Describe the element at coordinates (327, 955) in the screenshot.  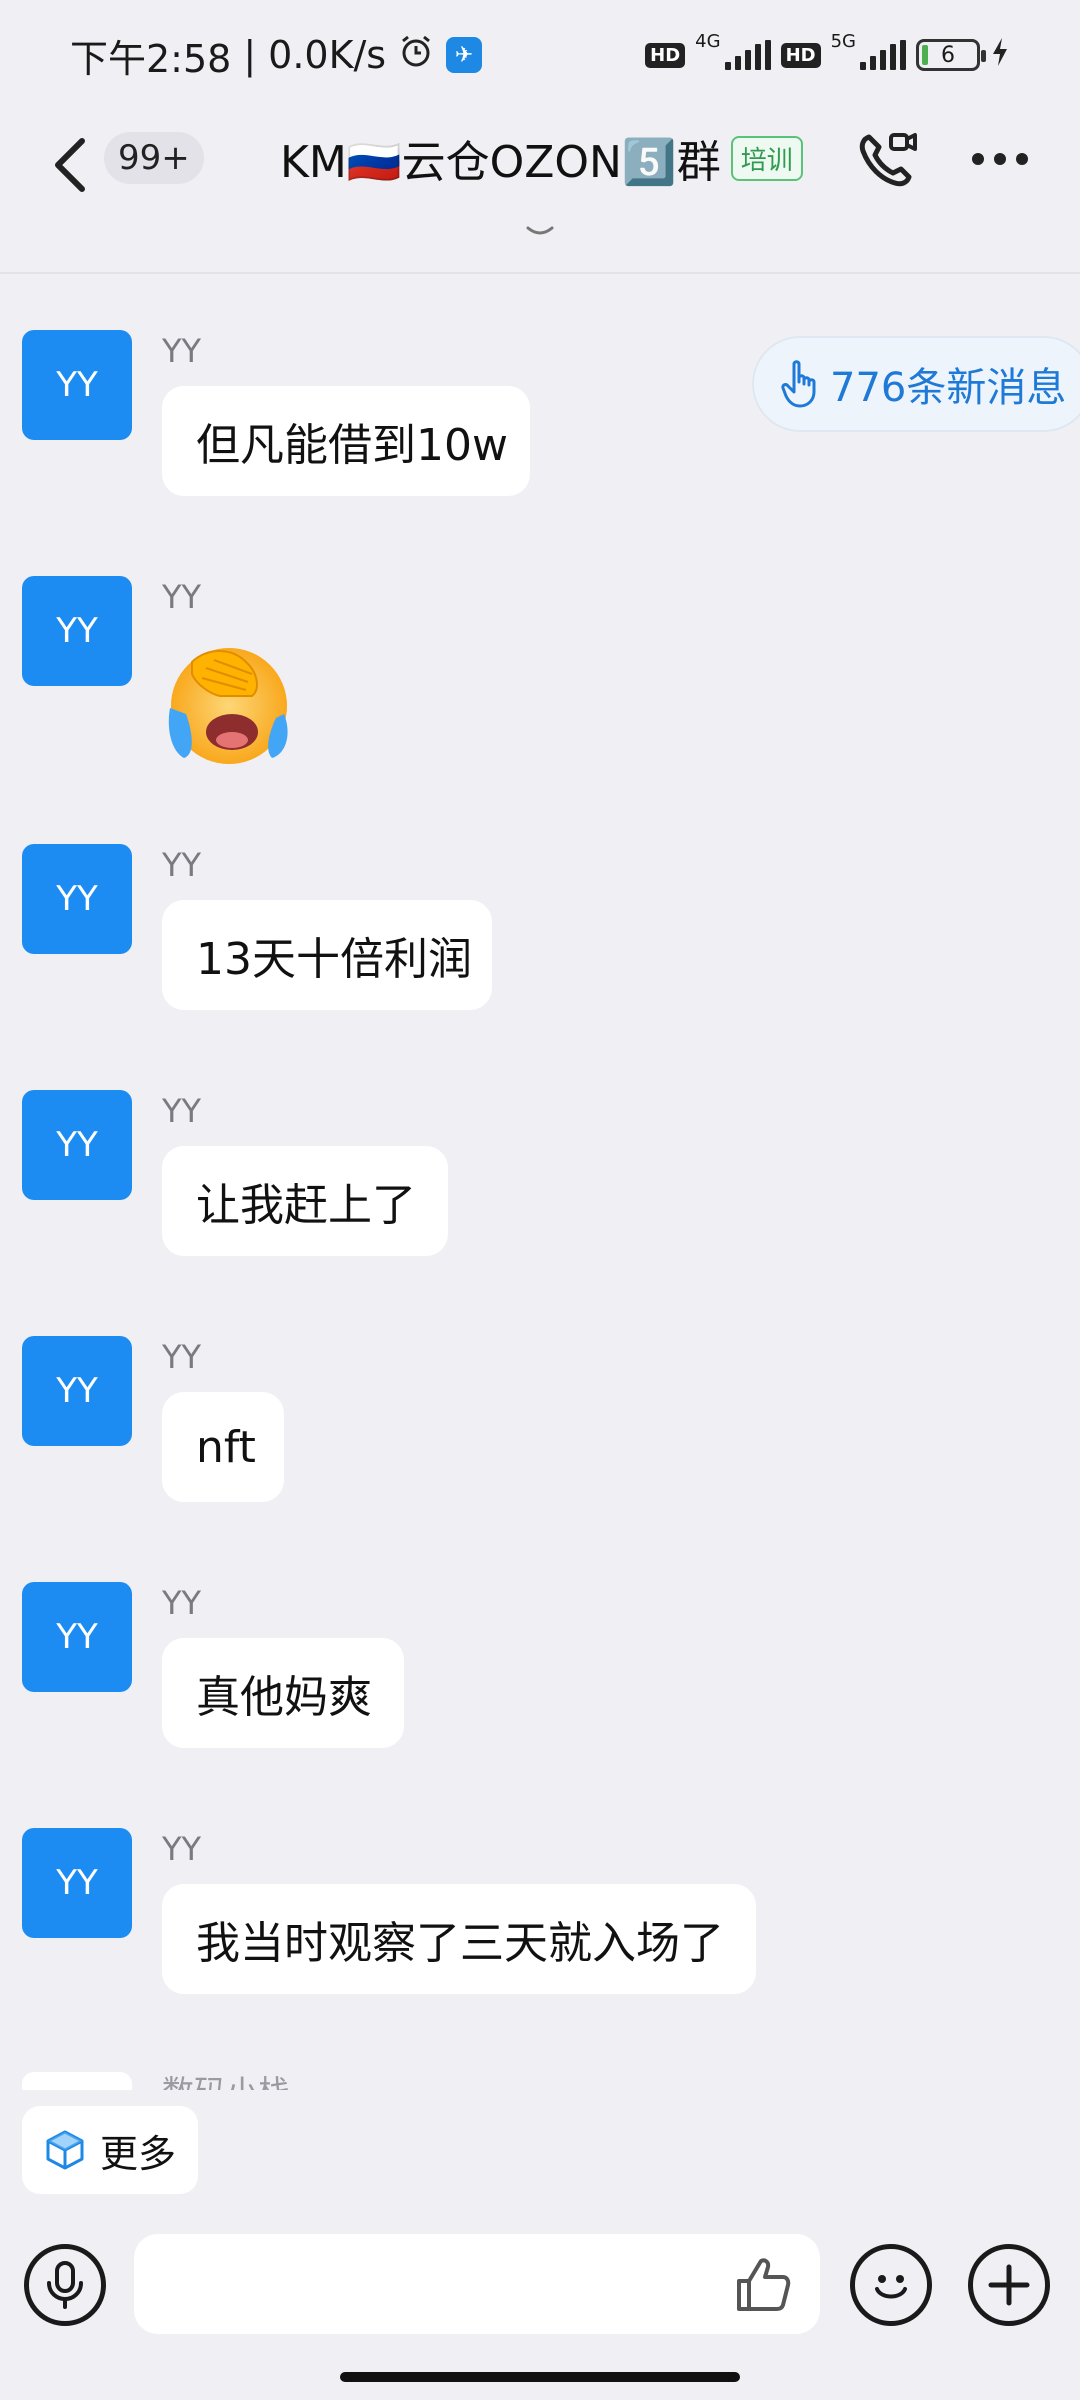
I see `message-bubble: 13天十倍利润` at that location.